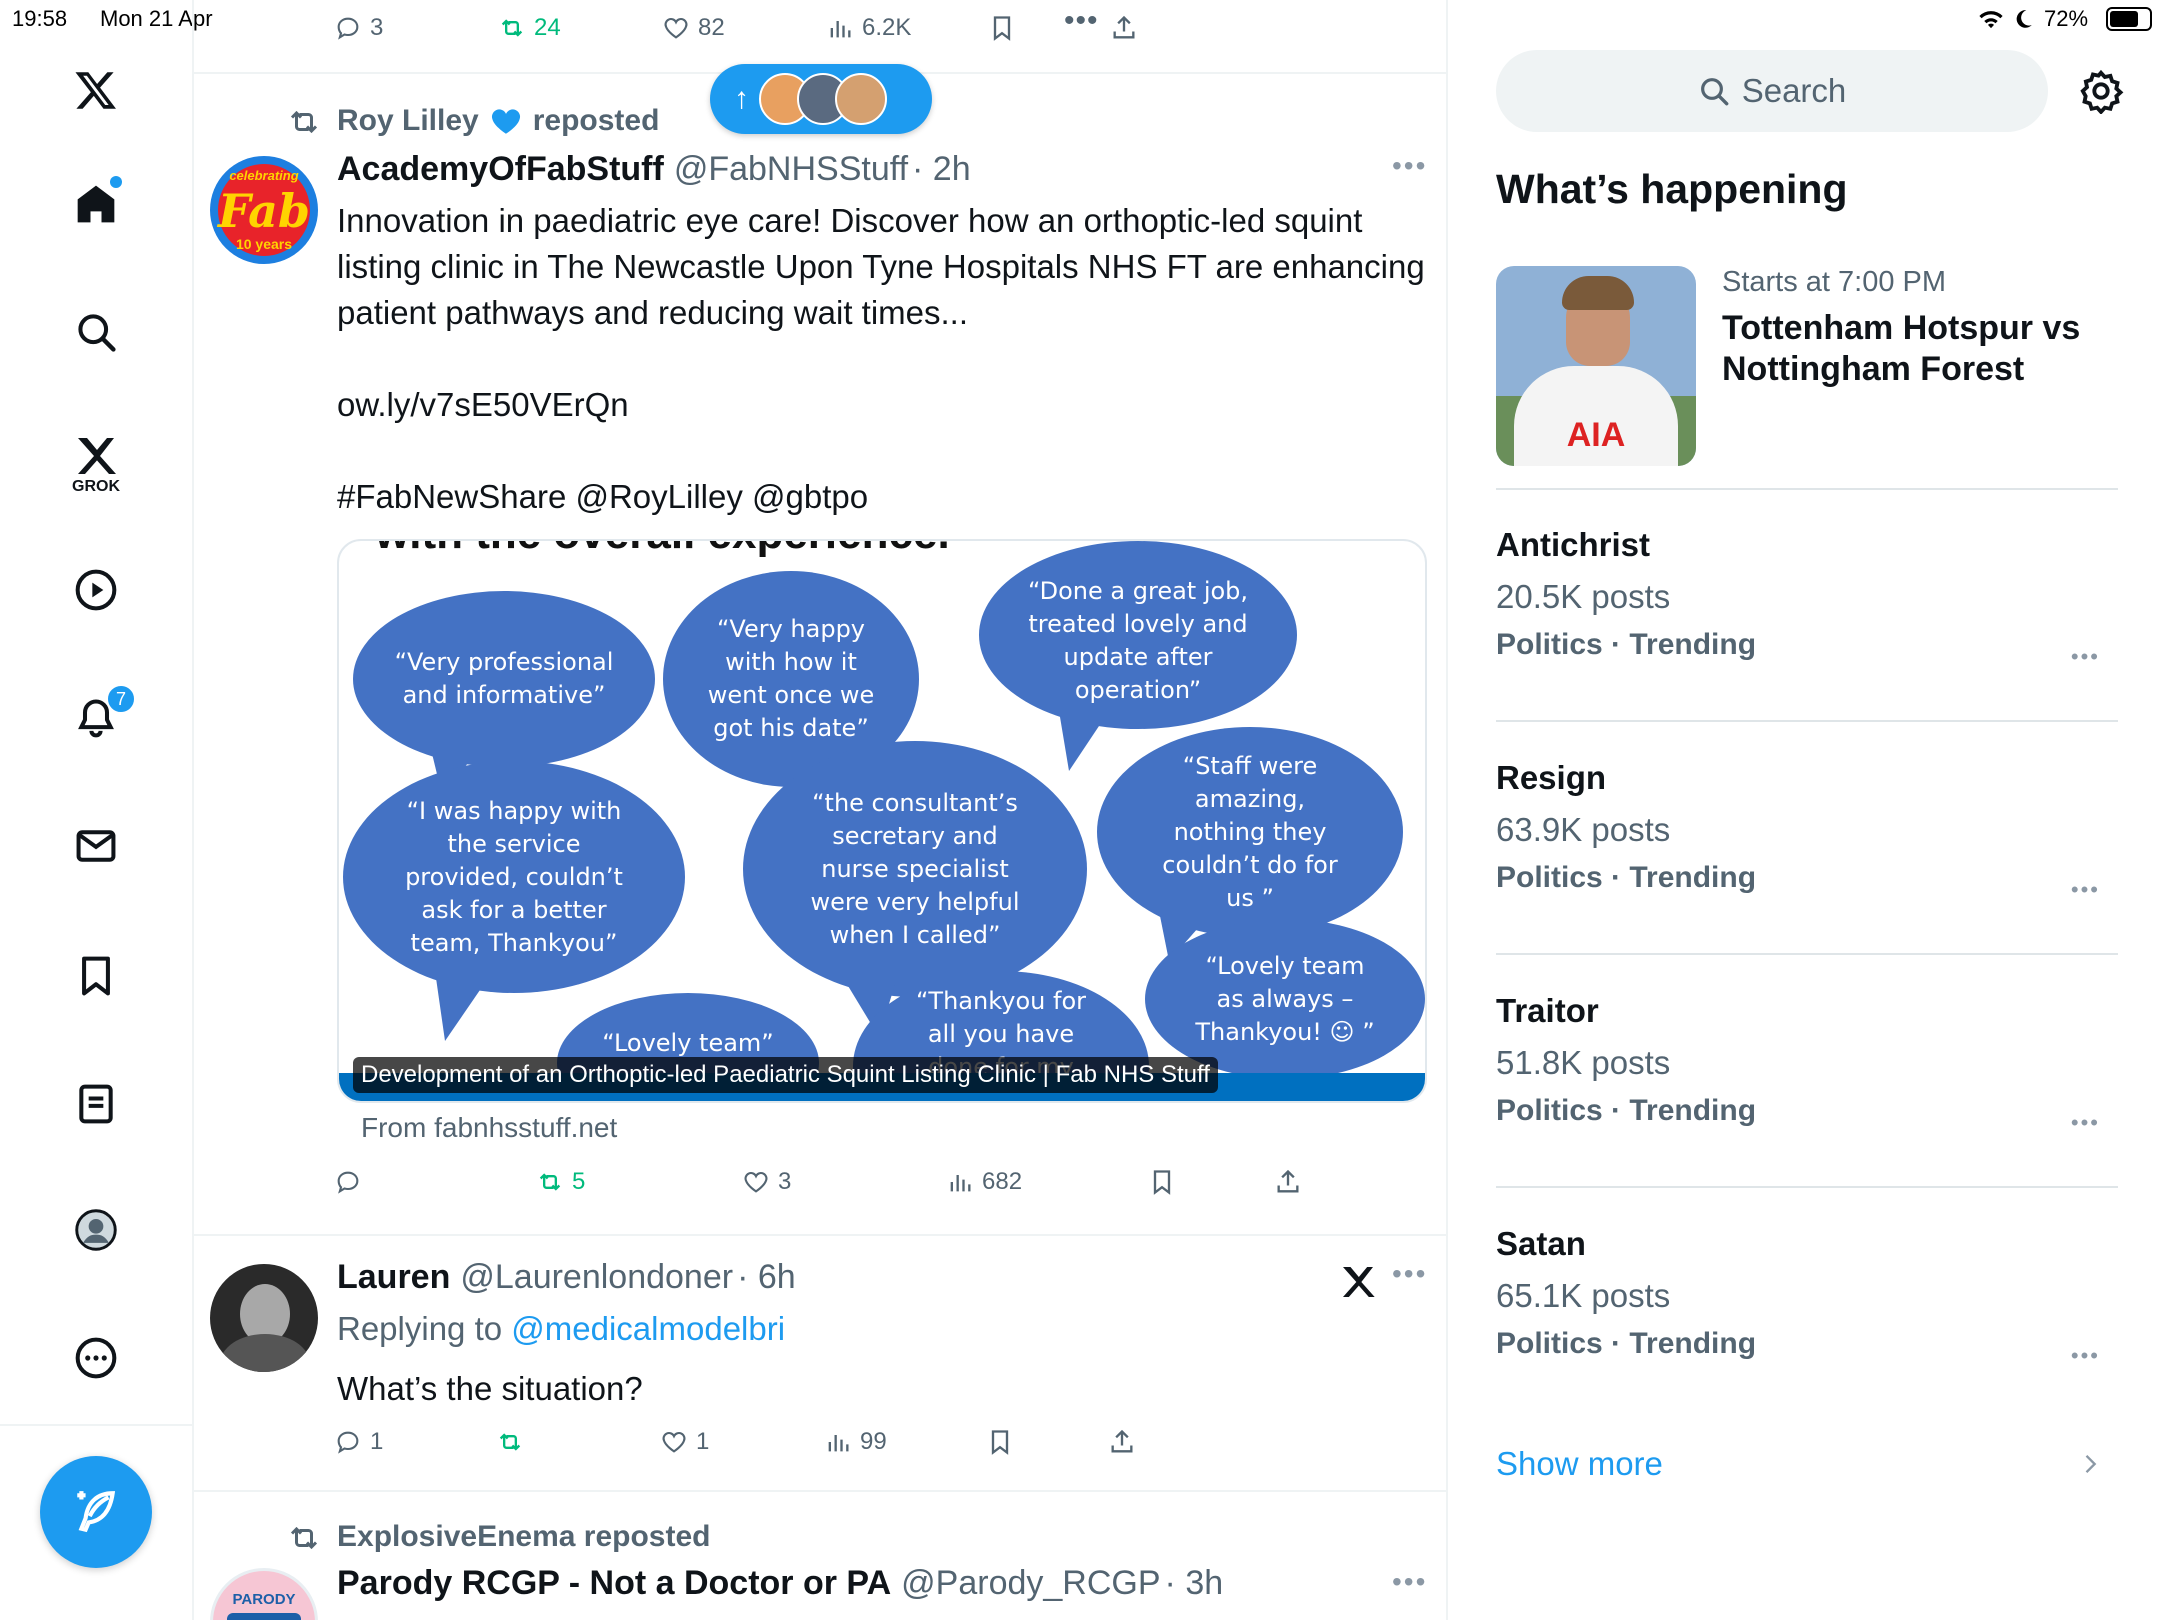 This screenshot has width=2160, height=1620. What do you see at coordinates (264, 175) in the screenshot?
I see `avatar-text: celebrating` at bounding box center [264, 175].